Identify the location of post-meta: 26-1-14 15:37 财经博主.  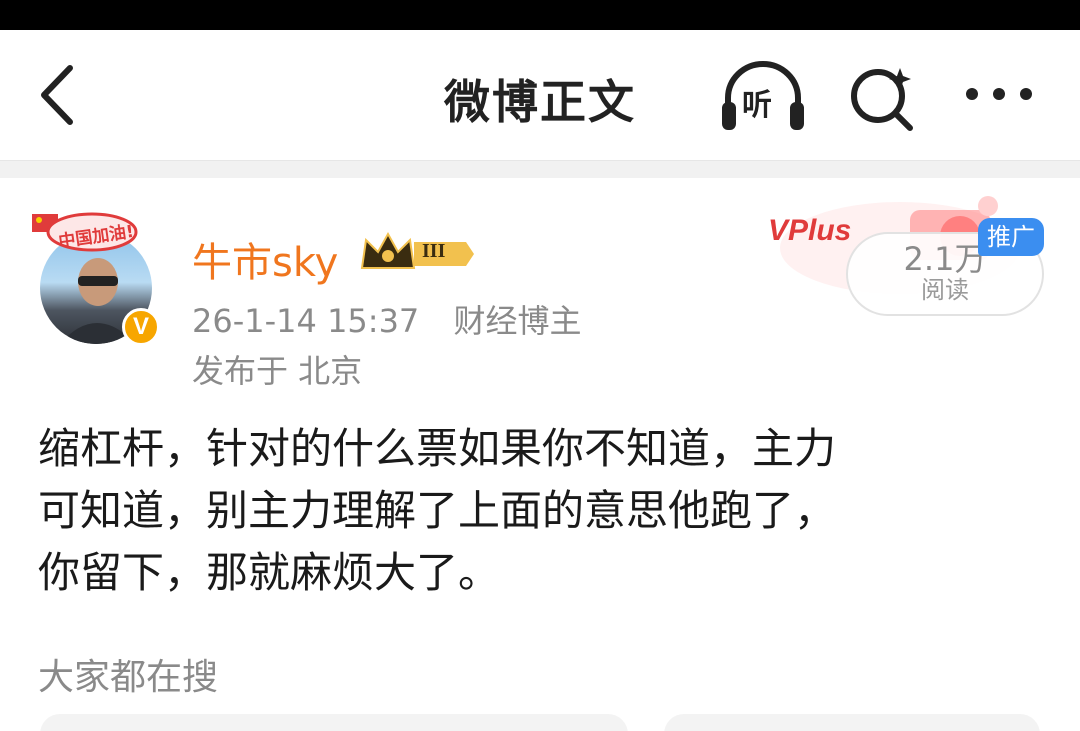
(386, 319).